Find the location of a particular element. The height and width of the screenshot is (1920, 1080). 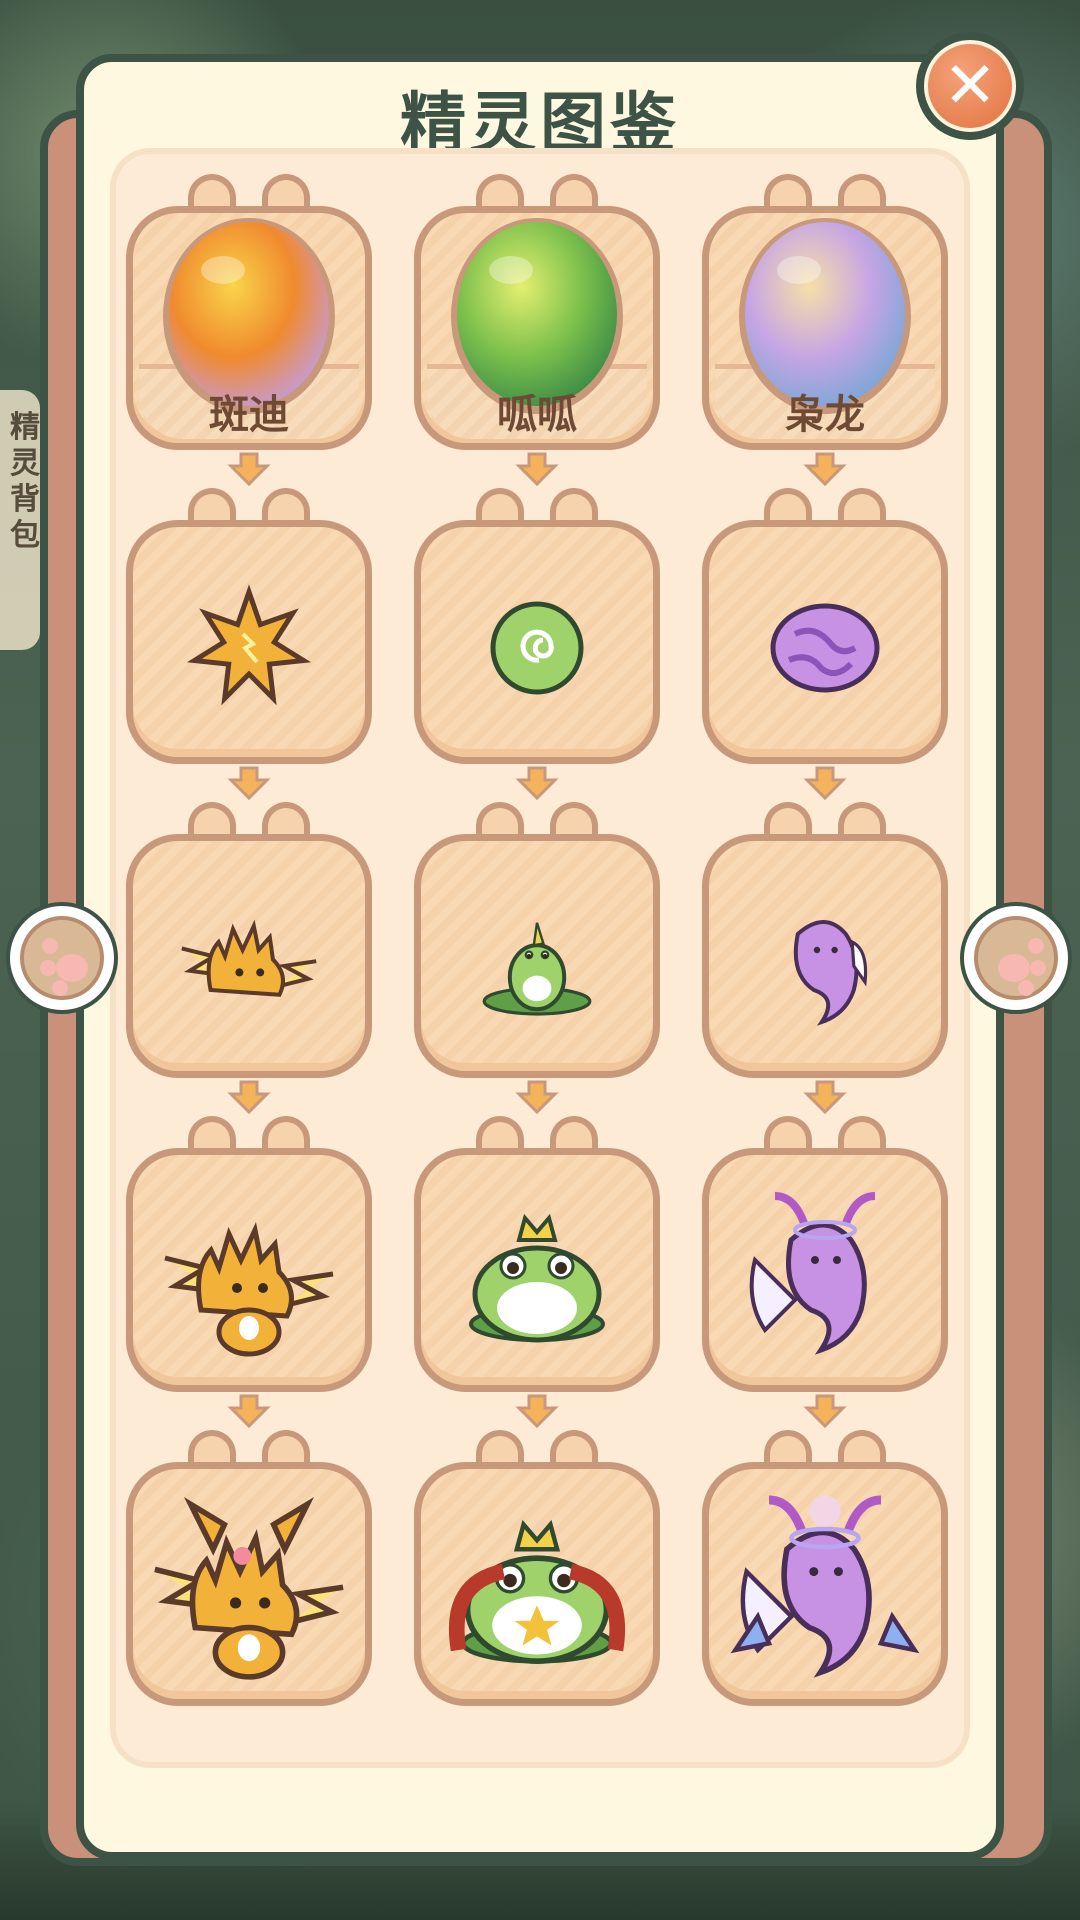

ghost-sprite-icon is located at coordinates (830, 973).